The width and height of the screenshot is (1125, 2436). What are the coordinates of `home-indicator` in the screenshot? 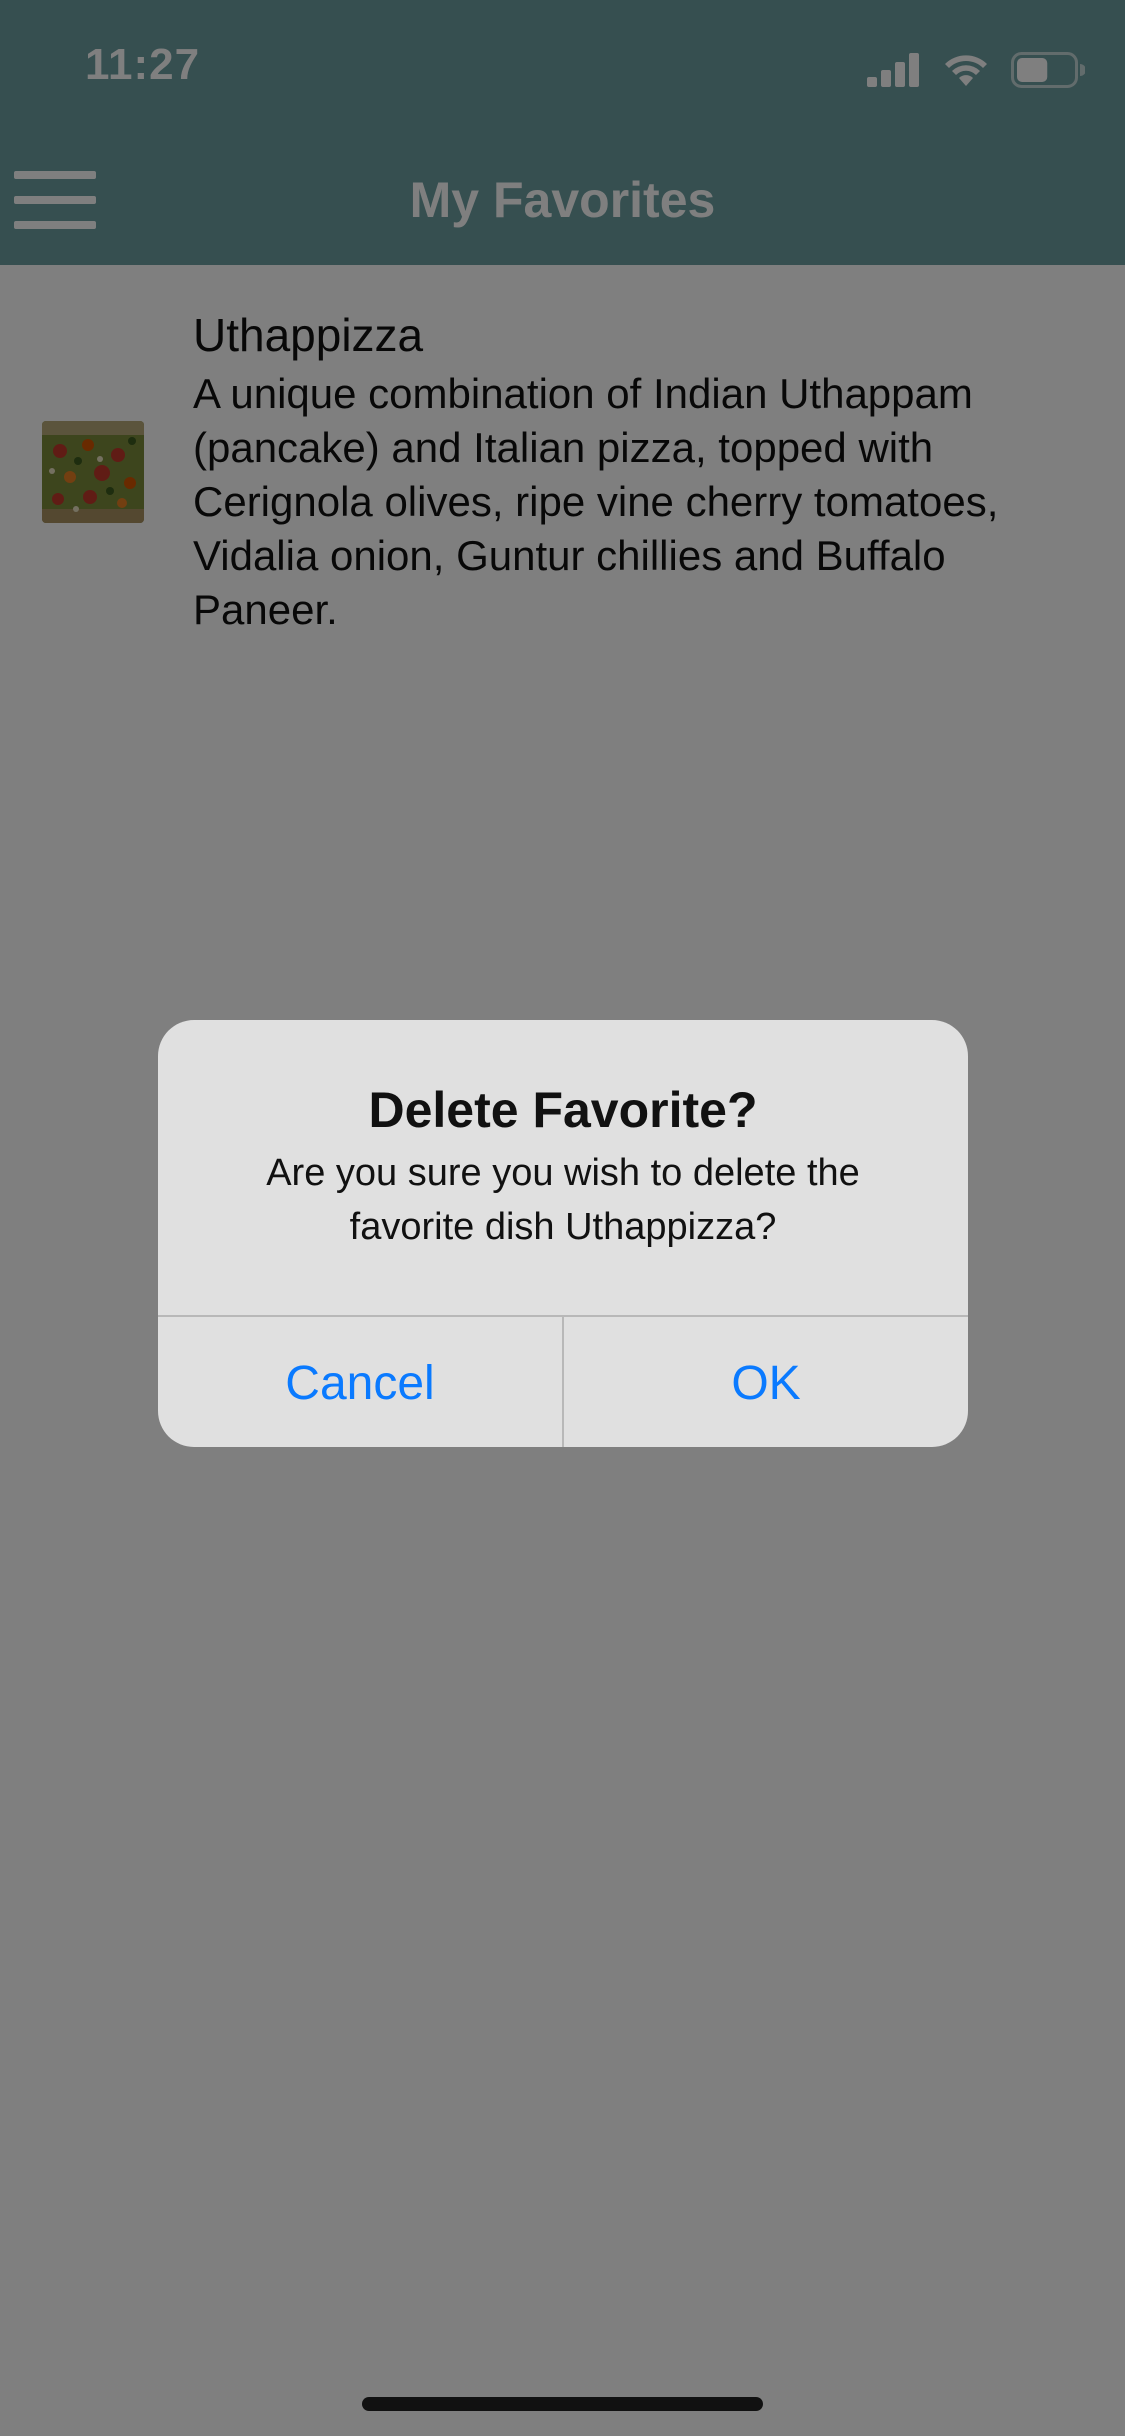 It's located at (562, 2404).